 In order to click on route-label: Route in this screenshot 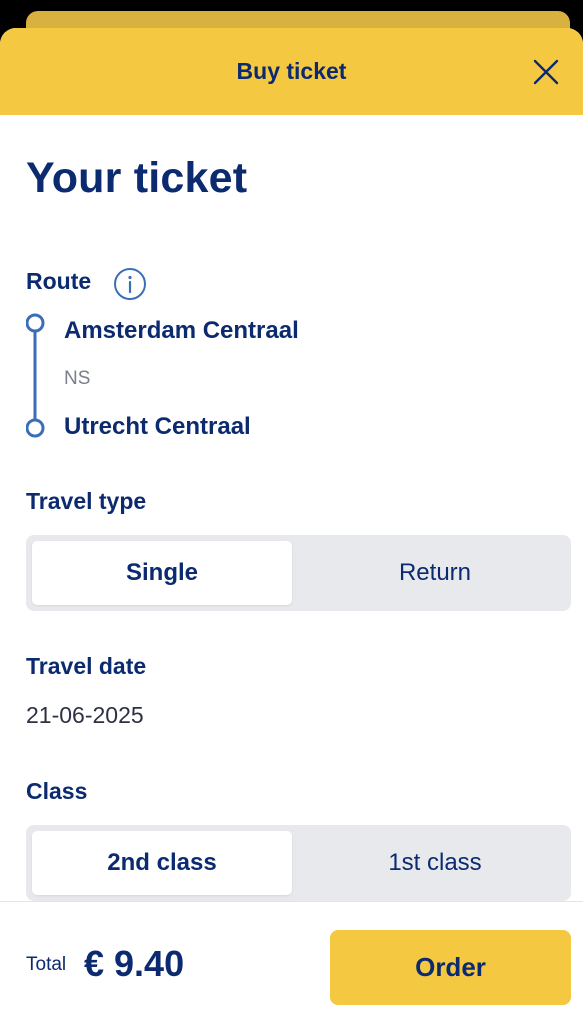, I will do `click(59, 281)`.